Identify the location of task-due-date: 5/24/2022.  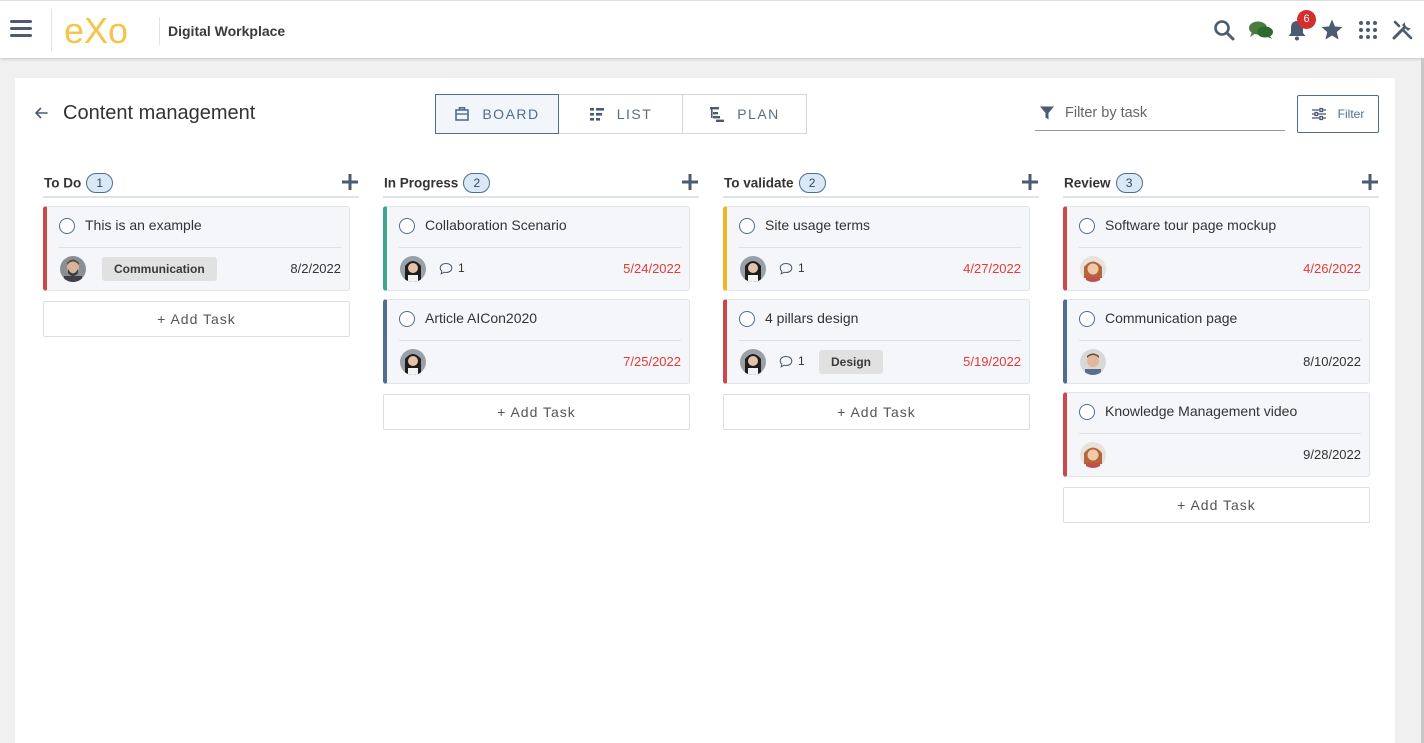
(652, 268).